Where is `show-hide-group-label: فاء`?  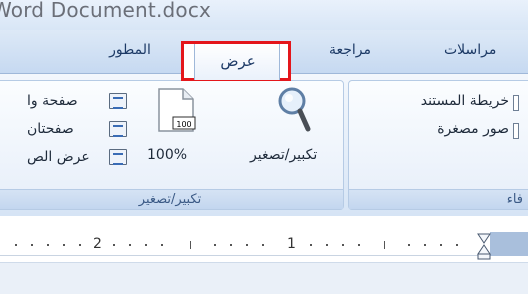
show-hide-group-label: فاء is located at coordinates (438, 199).